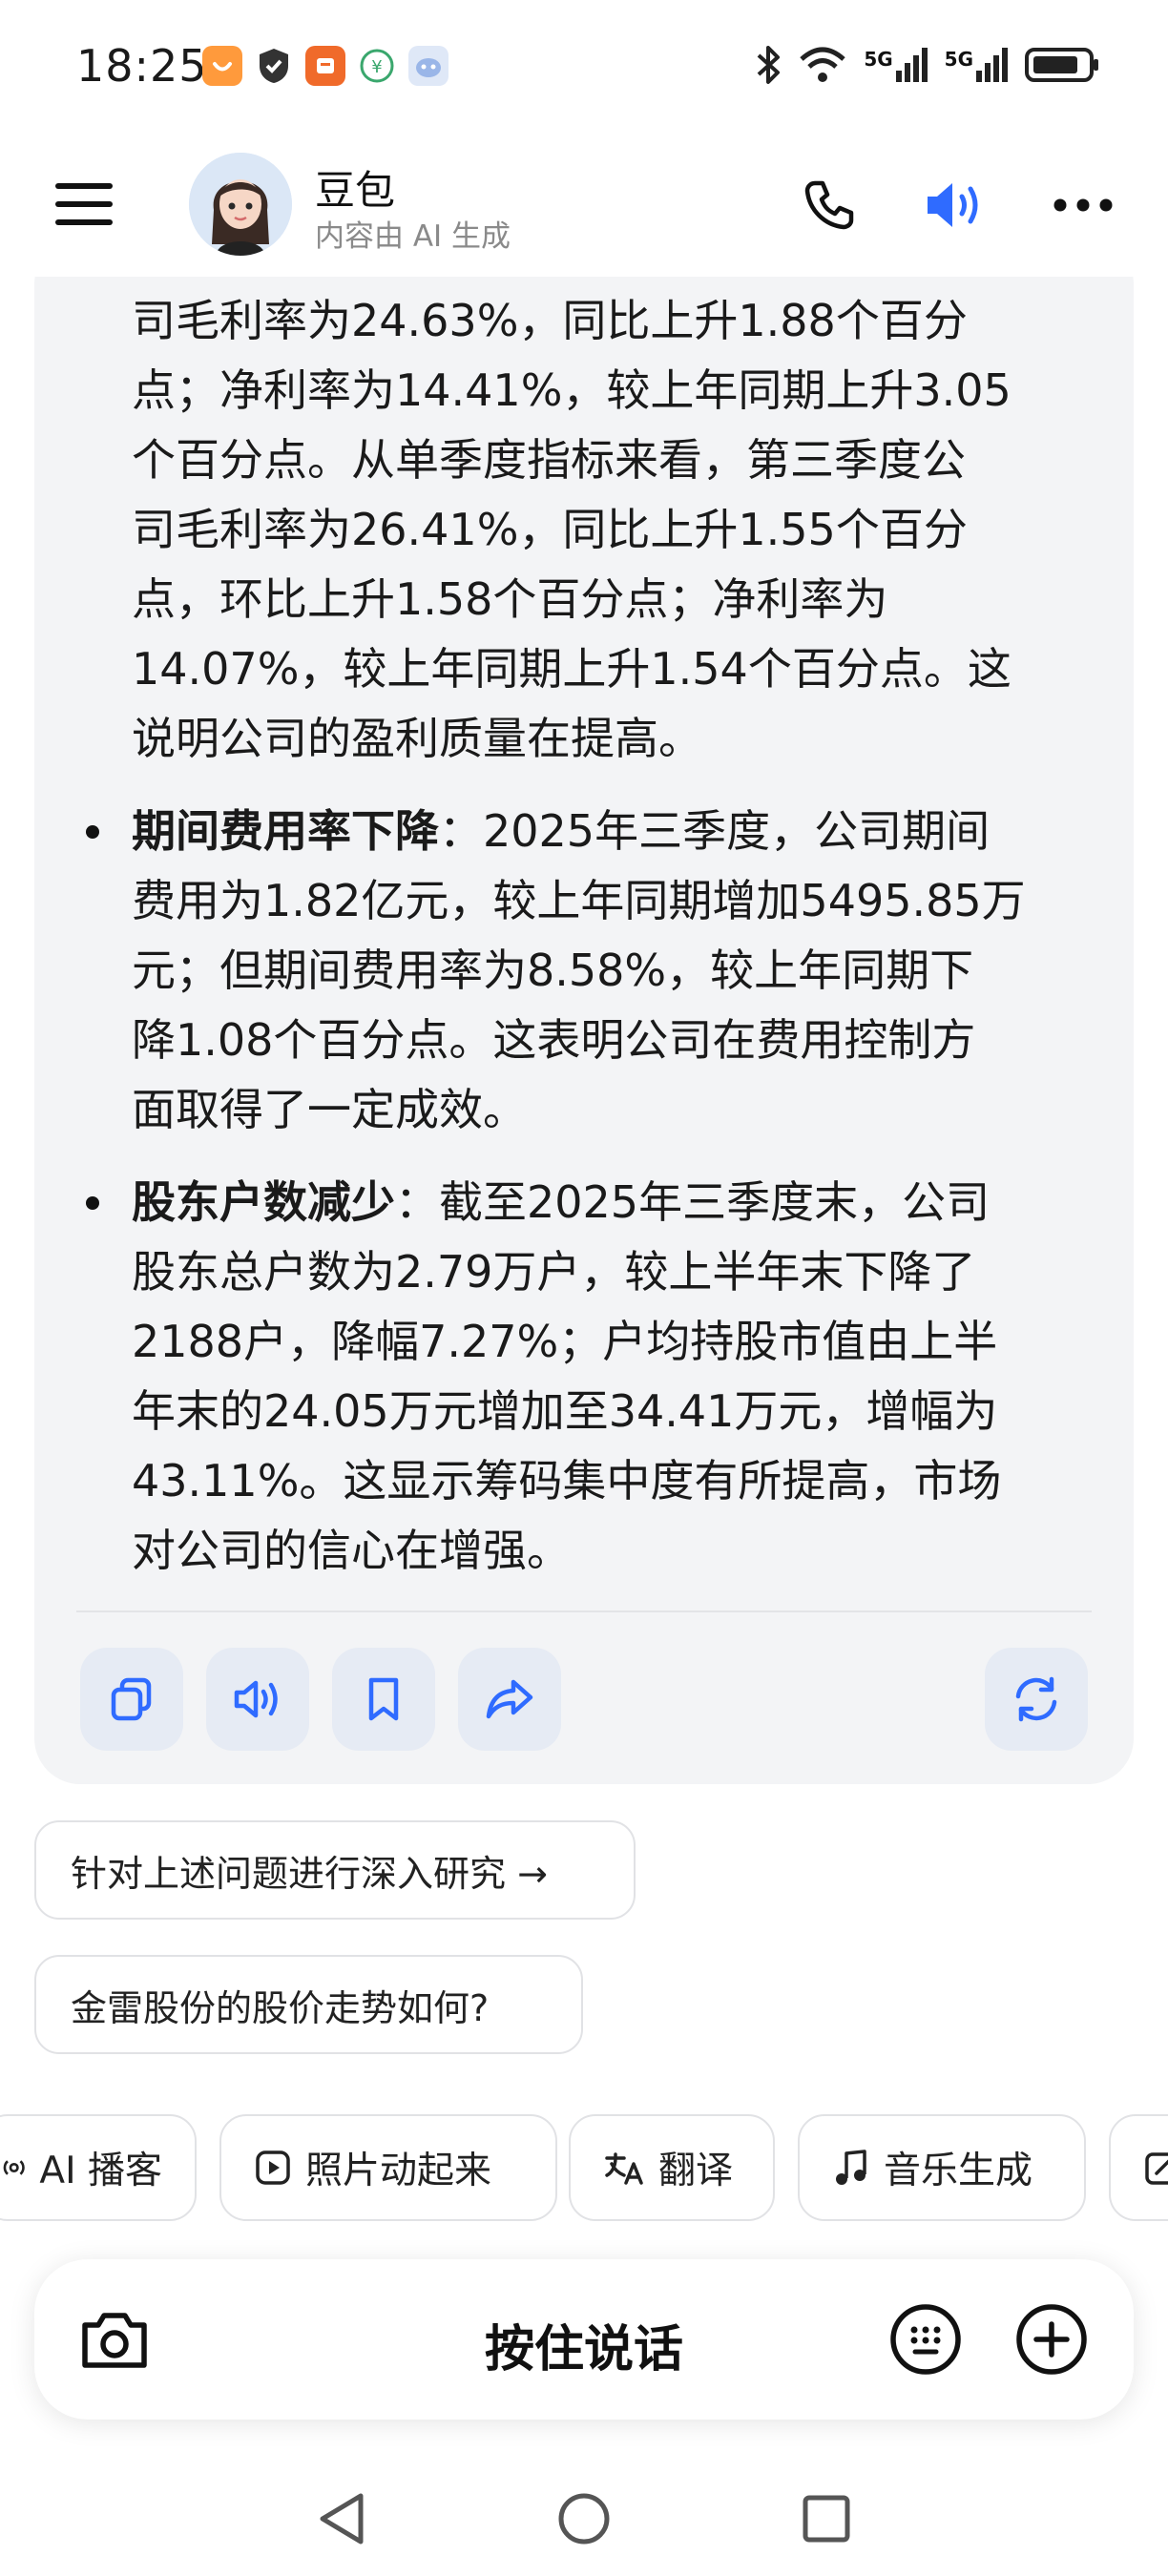 This screenshot has height=2576, width=1168. What do you see at coordinates (584, 205) in the screenshot?
I see `chat-header: 豆包 内容由 AI 生成` at bounding box center [584, 205].